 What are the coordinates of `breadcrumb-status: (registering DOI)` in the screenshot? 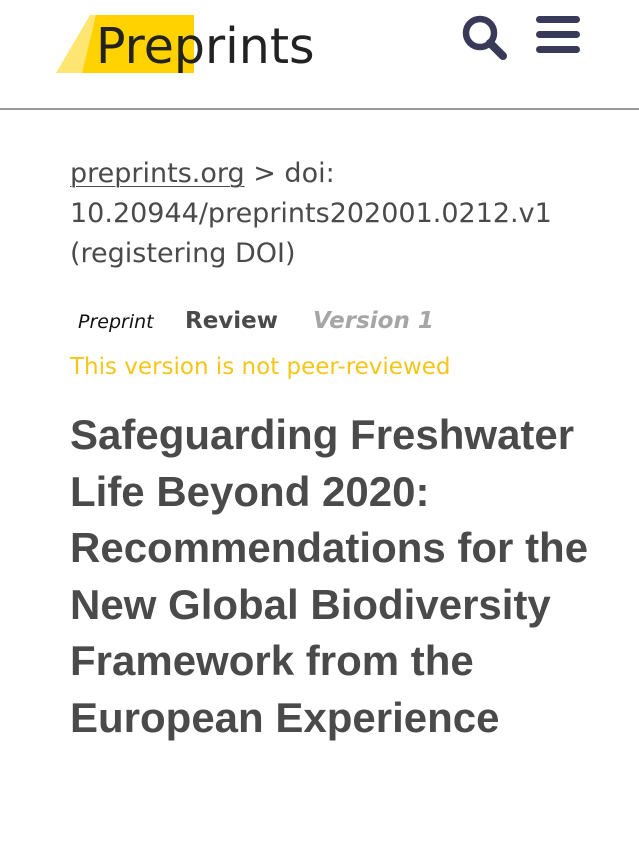 It's located at (183, 253).